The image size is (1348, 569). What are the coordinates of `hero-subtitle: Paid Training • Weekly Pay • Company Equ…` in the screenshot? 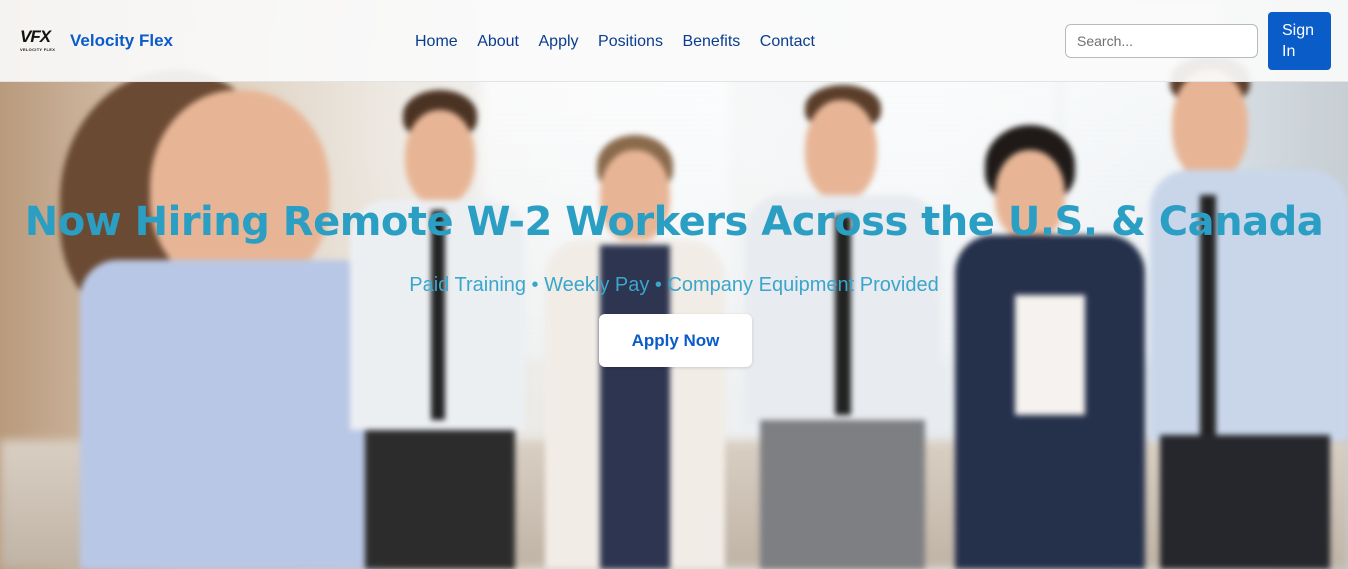 It's located at (674, 285).